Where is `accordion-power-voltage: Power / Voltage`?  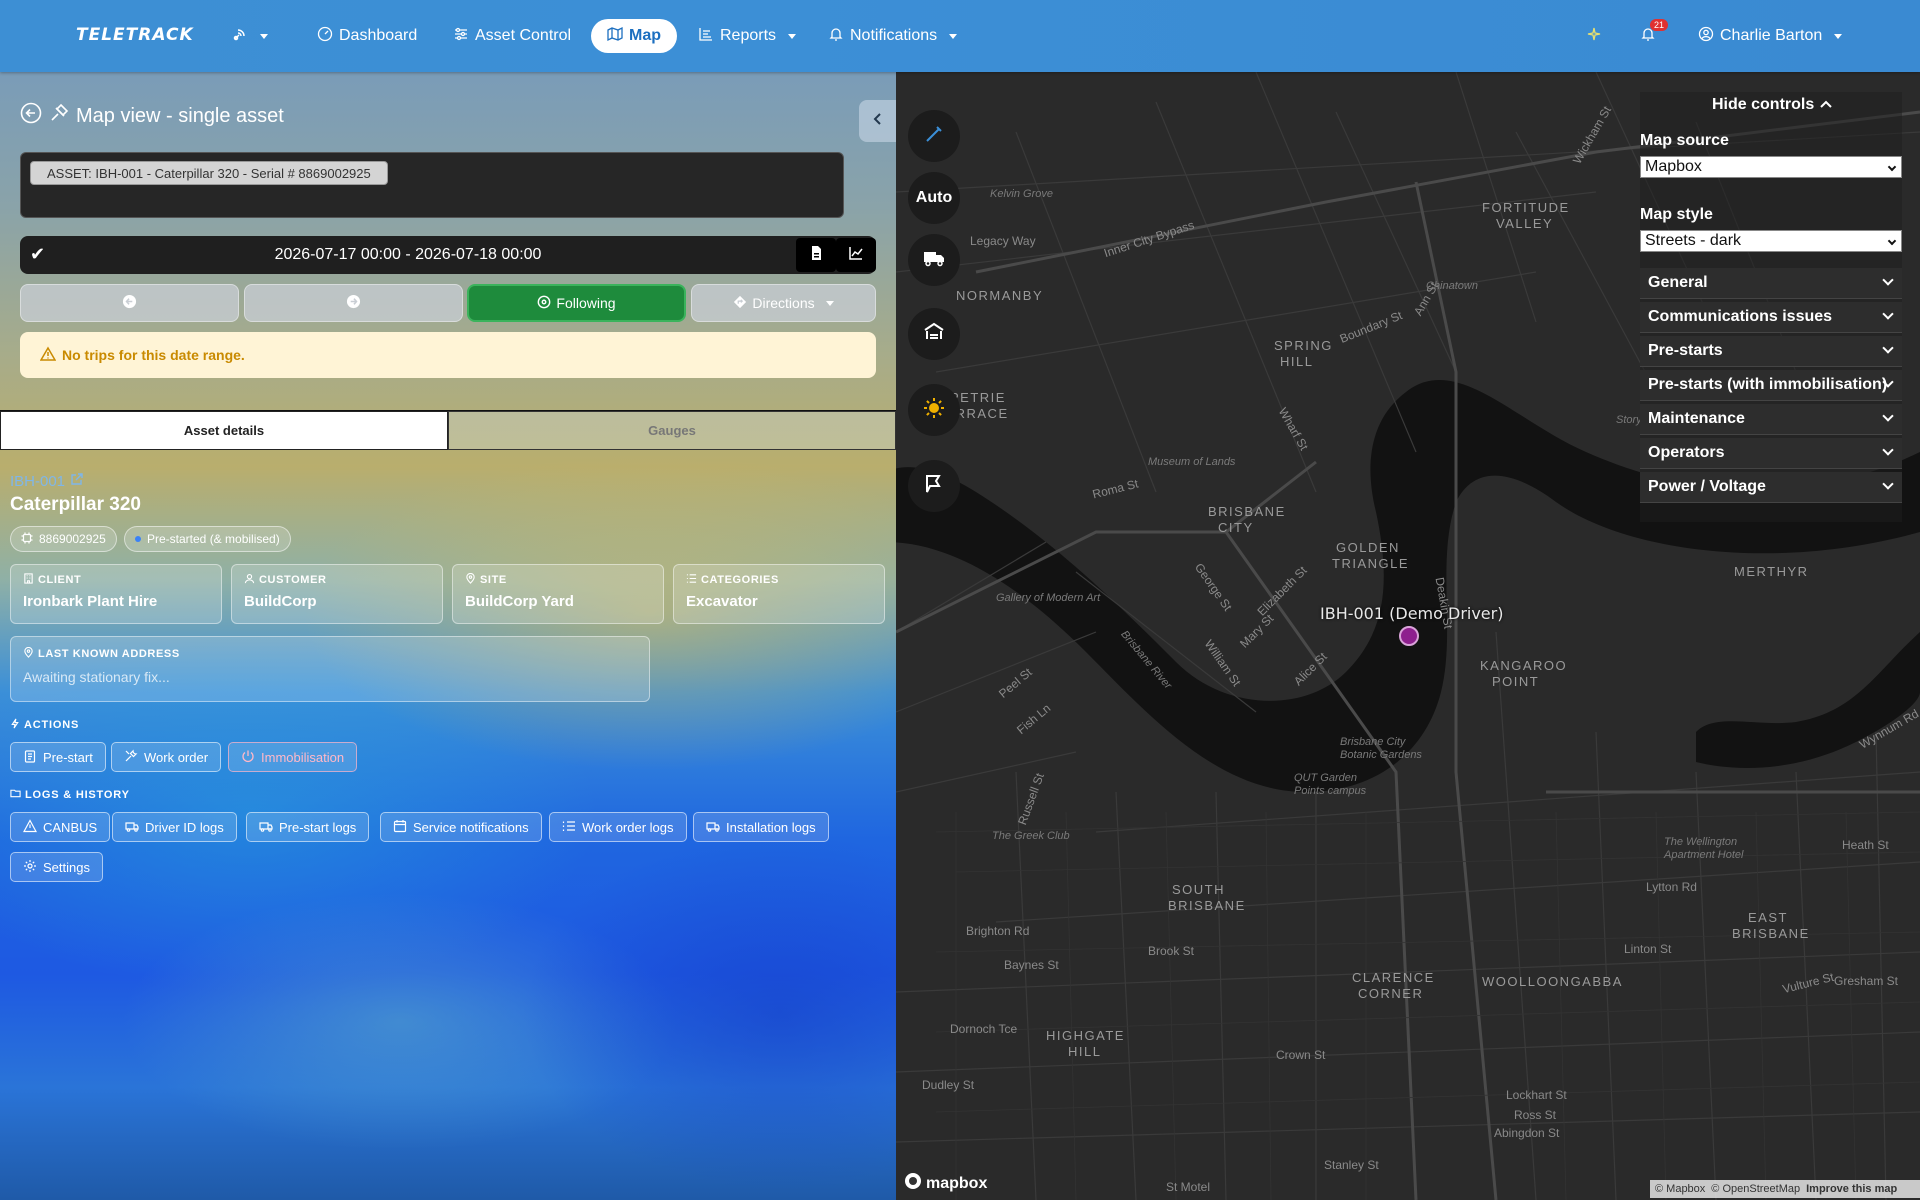
accordion-power-voltage: Power / Voltage is located at coordinates (1771, 487).